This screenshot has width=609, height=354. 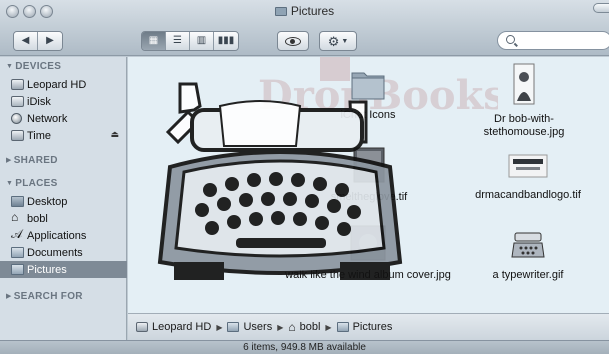 I want to click on file-item-ichat-icons: iChat Icons, so click(x=368, y=94).